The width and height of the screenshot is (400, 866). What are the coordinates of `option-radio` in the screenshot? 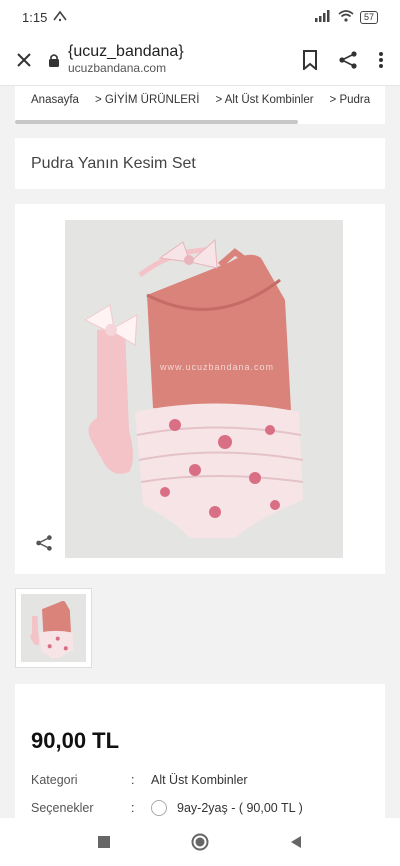 It's located at (159, 808).